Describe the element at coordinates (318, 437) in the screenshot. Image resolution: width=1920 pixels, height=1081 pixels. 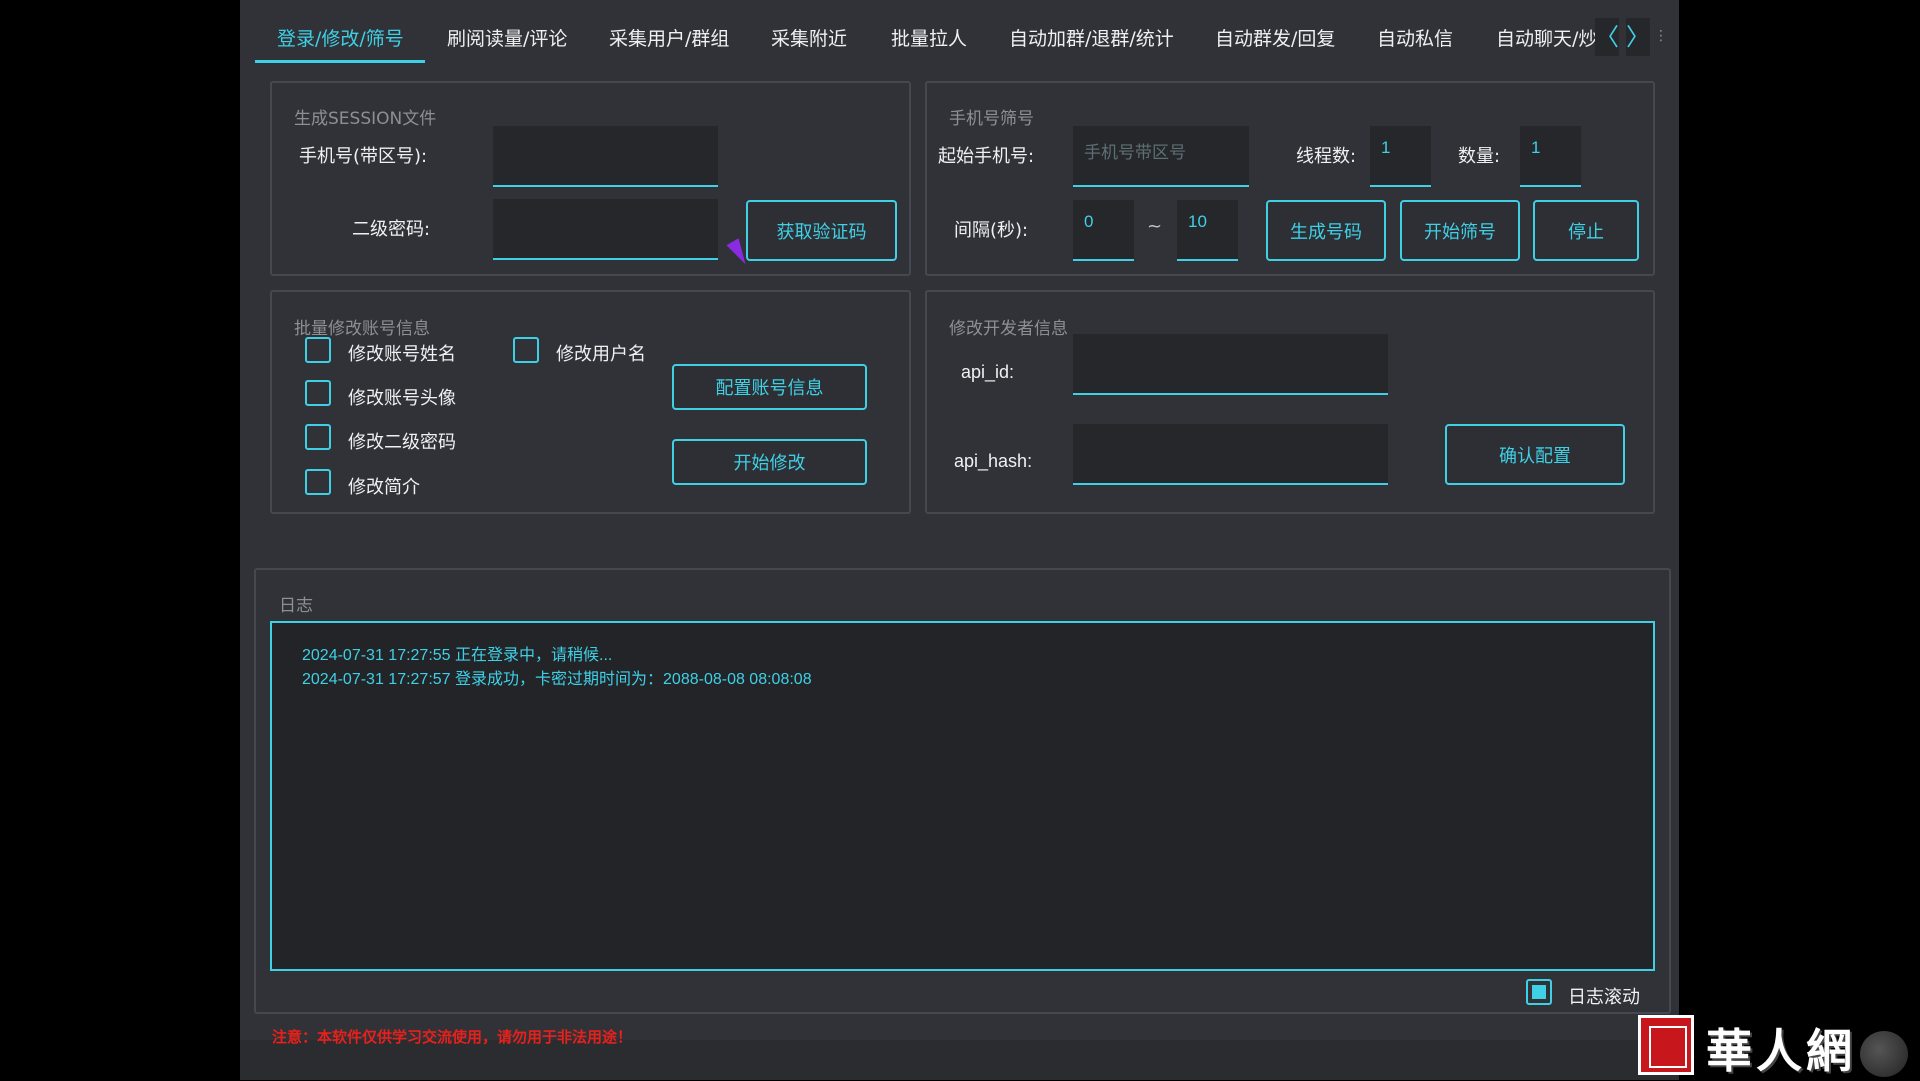
I see `modify-password-checkbox` at that location.